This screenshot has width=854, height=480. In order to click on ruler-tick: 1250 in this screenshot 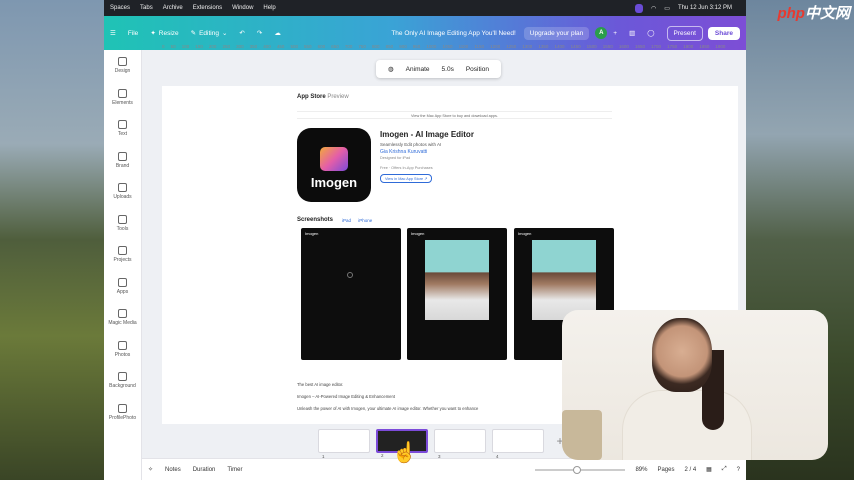, I will do `click(511, 46)`.